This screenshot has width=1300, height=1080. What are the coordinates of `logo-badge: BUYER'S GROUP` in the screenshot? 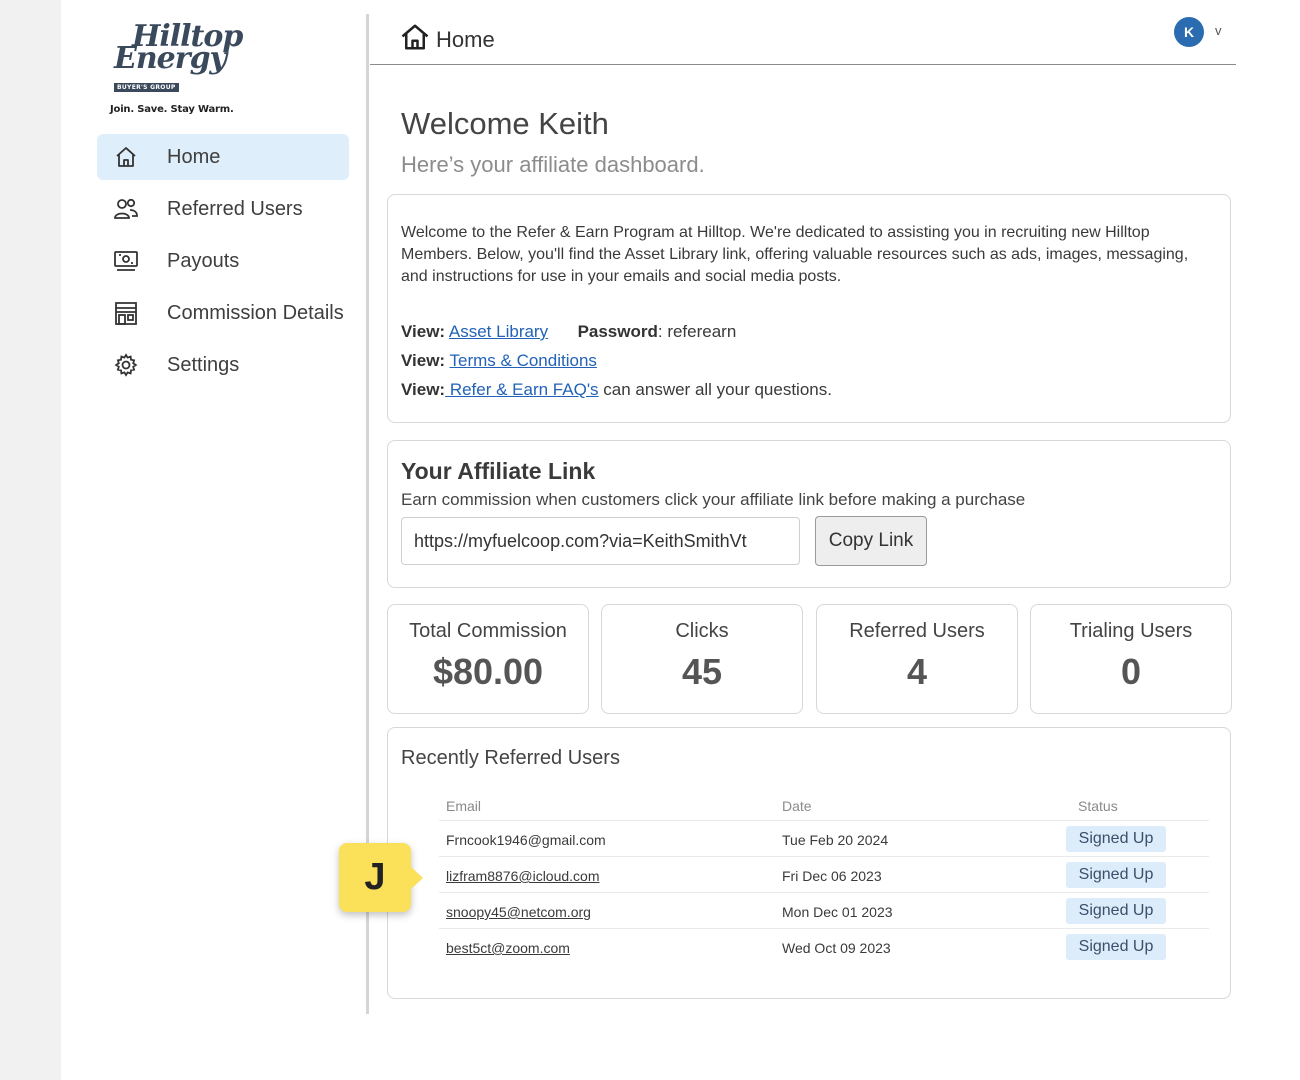 It's located at (146, 87).